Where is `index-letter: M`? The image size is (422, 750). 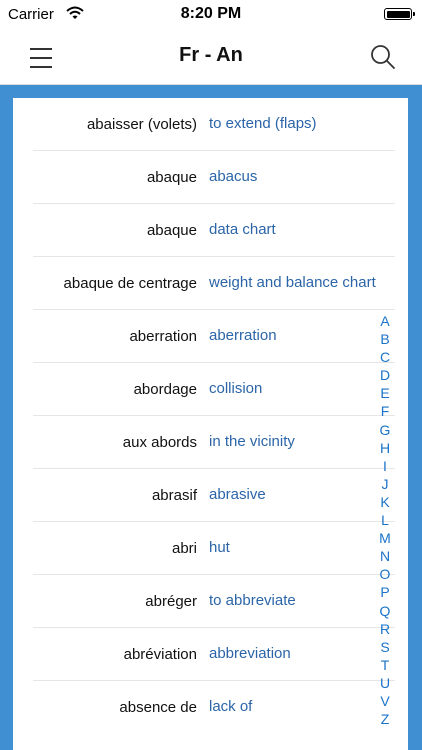 index-letter: M is located at coordinates (385, 538).